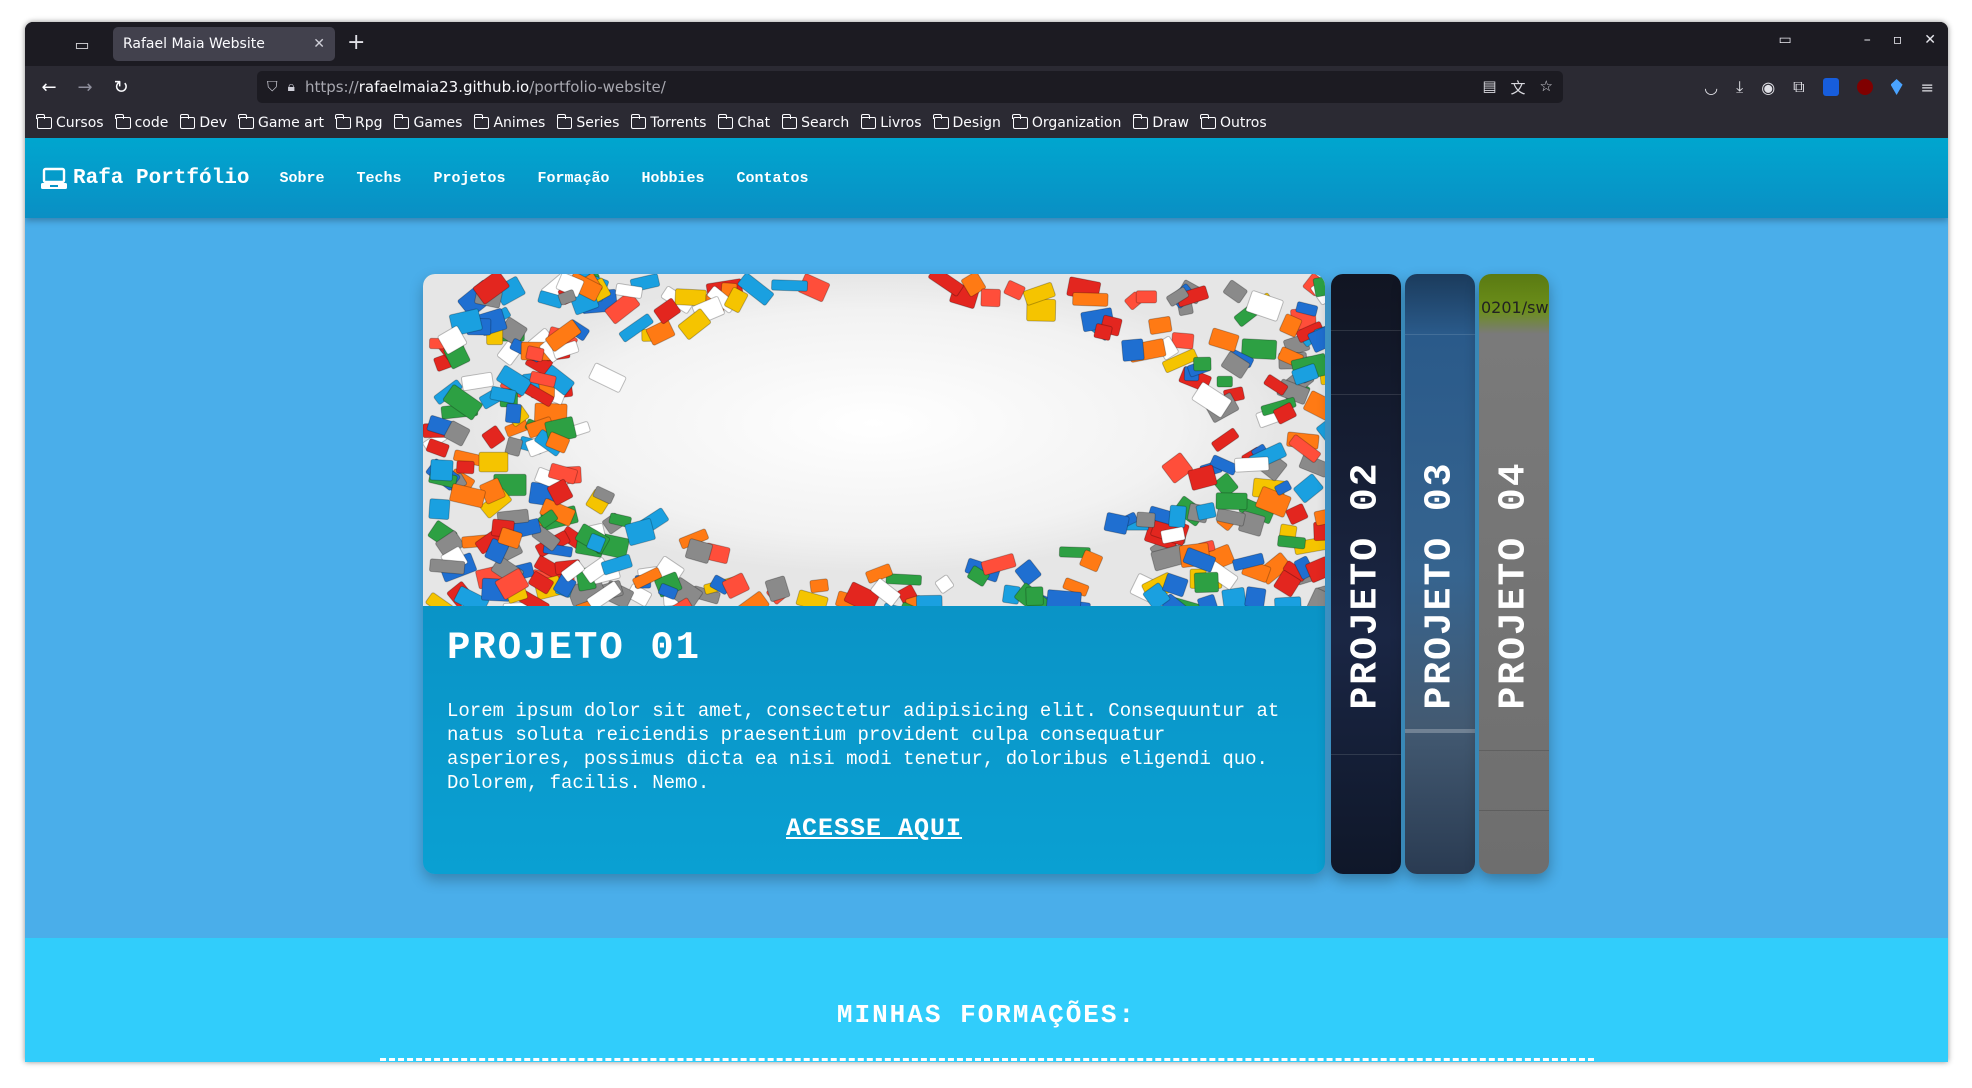 The image size is (1972, 1088). Describe the element at coordinates (1857, 40) in the screenshot. I see `window-controls: ▭ – ▫ ✕` at that location.